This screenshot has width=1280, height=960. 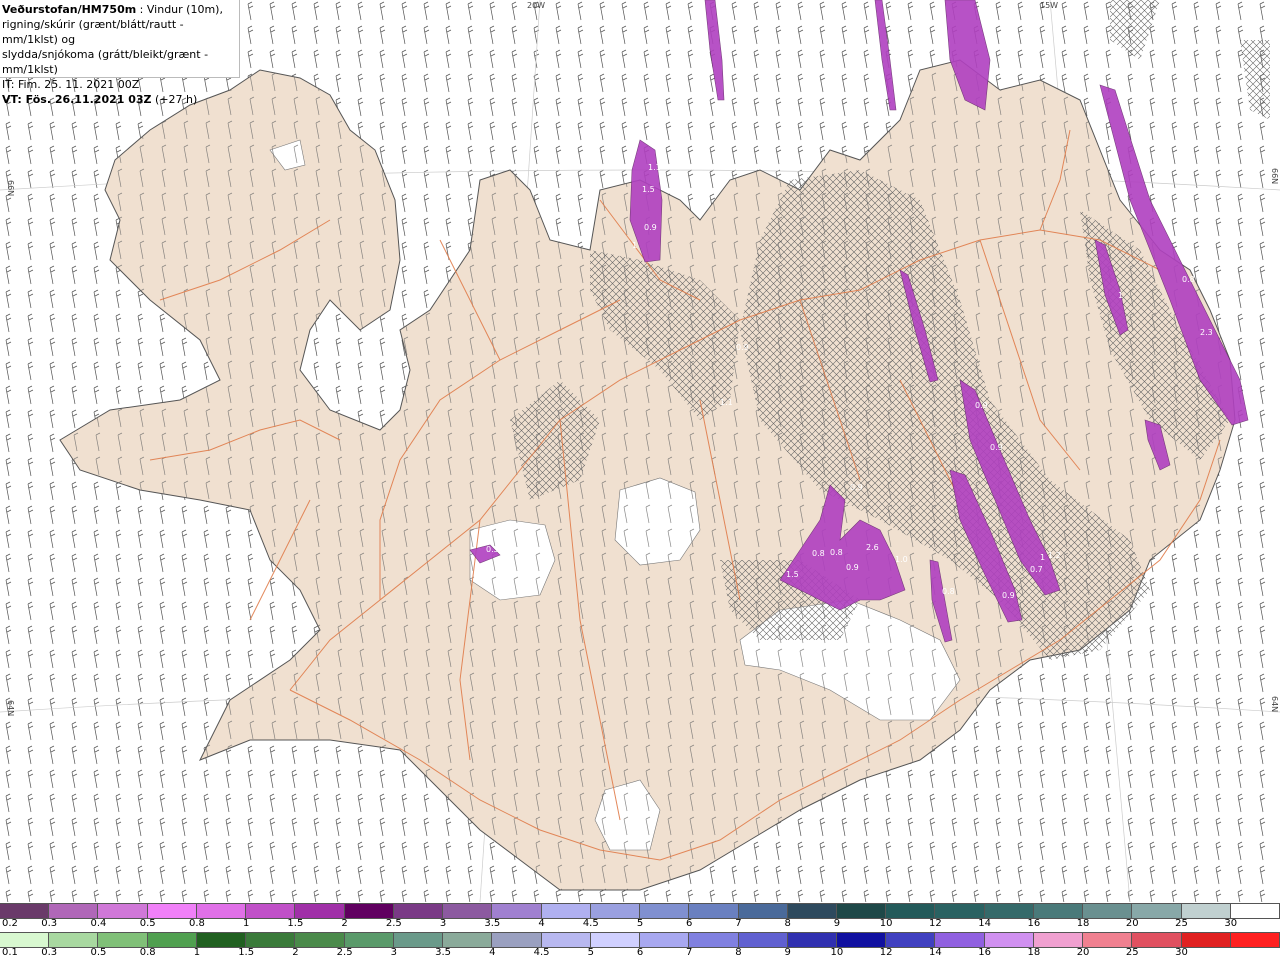 I want to click on axis-label-left-upper: 66N, so click(x=10, y=188).